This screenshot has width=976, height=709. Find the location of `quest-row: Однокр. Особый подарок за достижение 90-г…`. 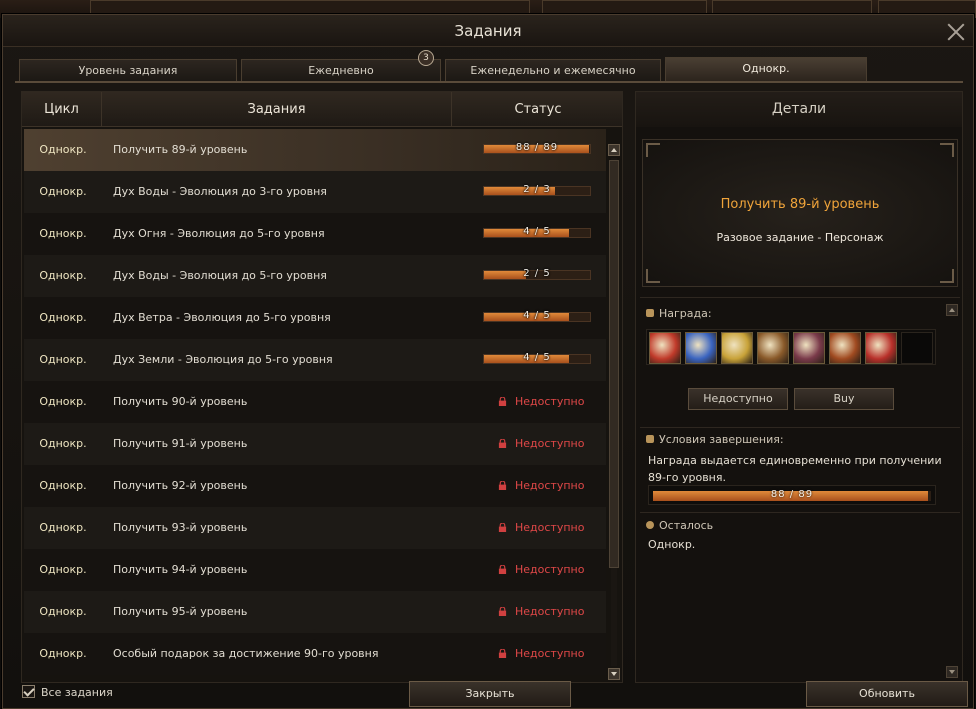

quest-row: Однокр. Особый подарок за достижение 90-г… is located at coordinates (315, 654).